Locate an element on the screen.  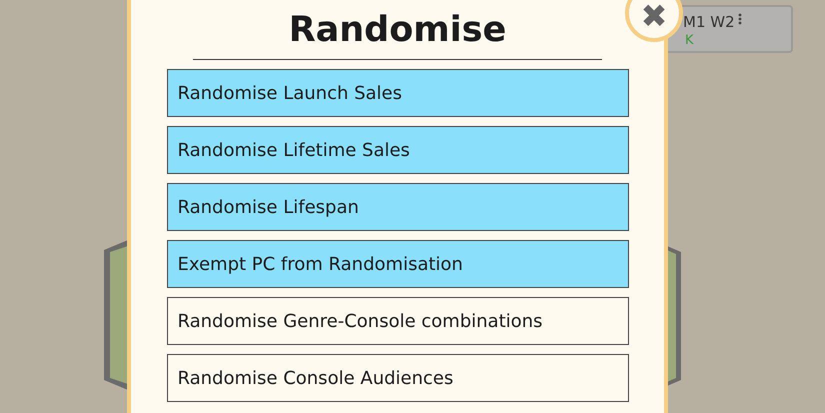
dialog-title: Randomise is located at coordinates (397, 30).